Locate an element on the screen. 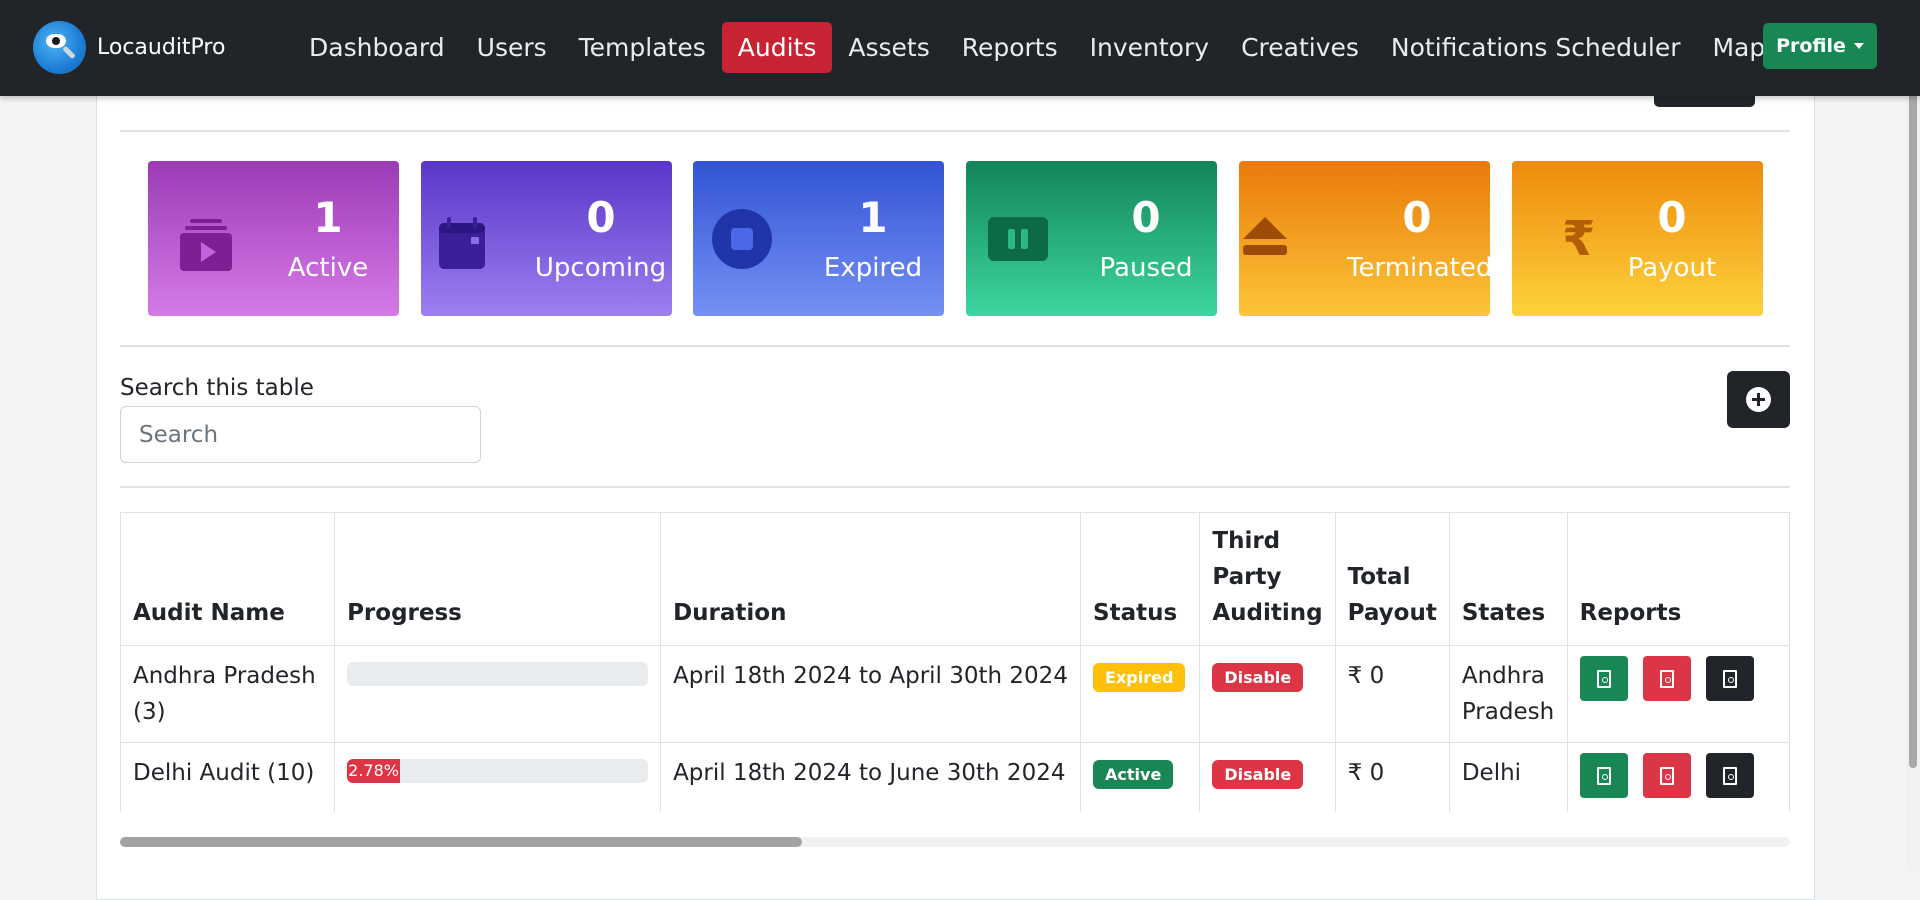  profile-label: Profile is located at coordinates (1811, 46).